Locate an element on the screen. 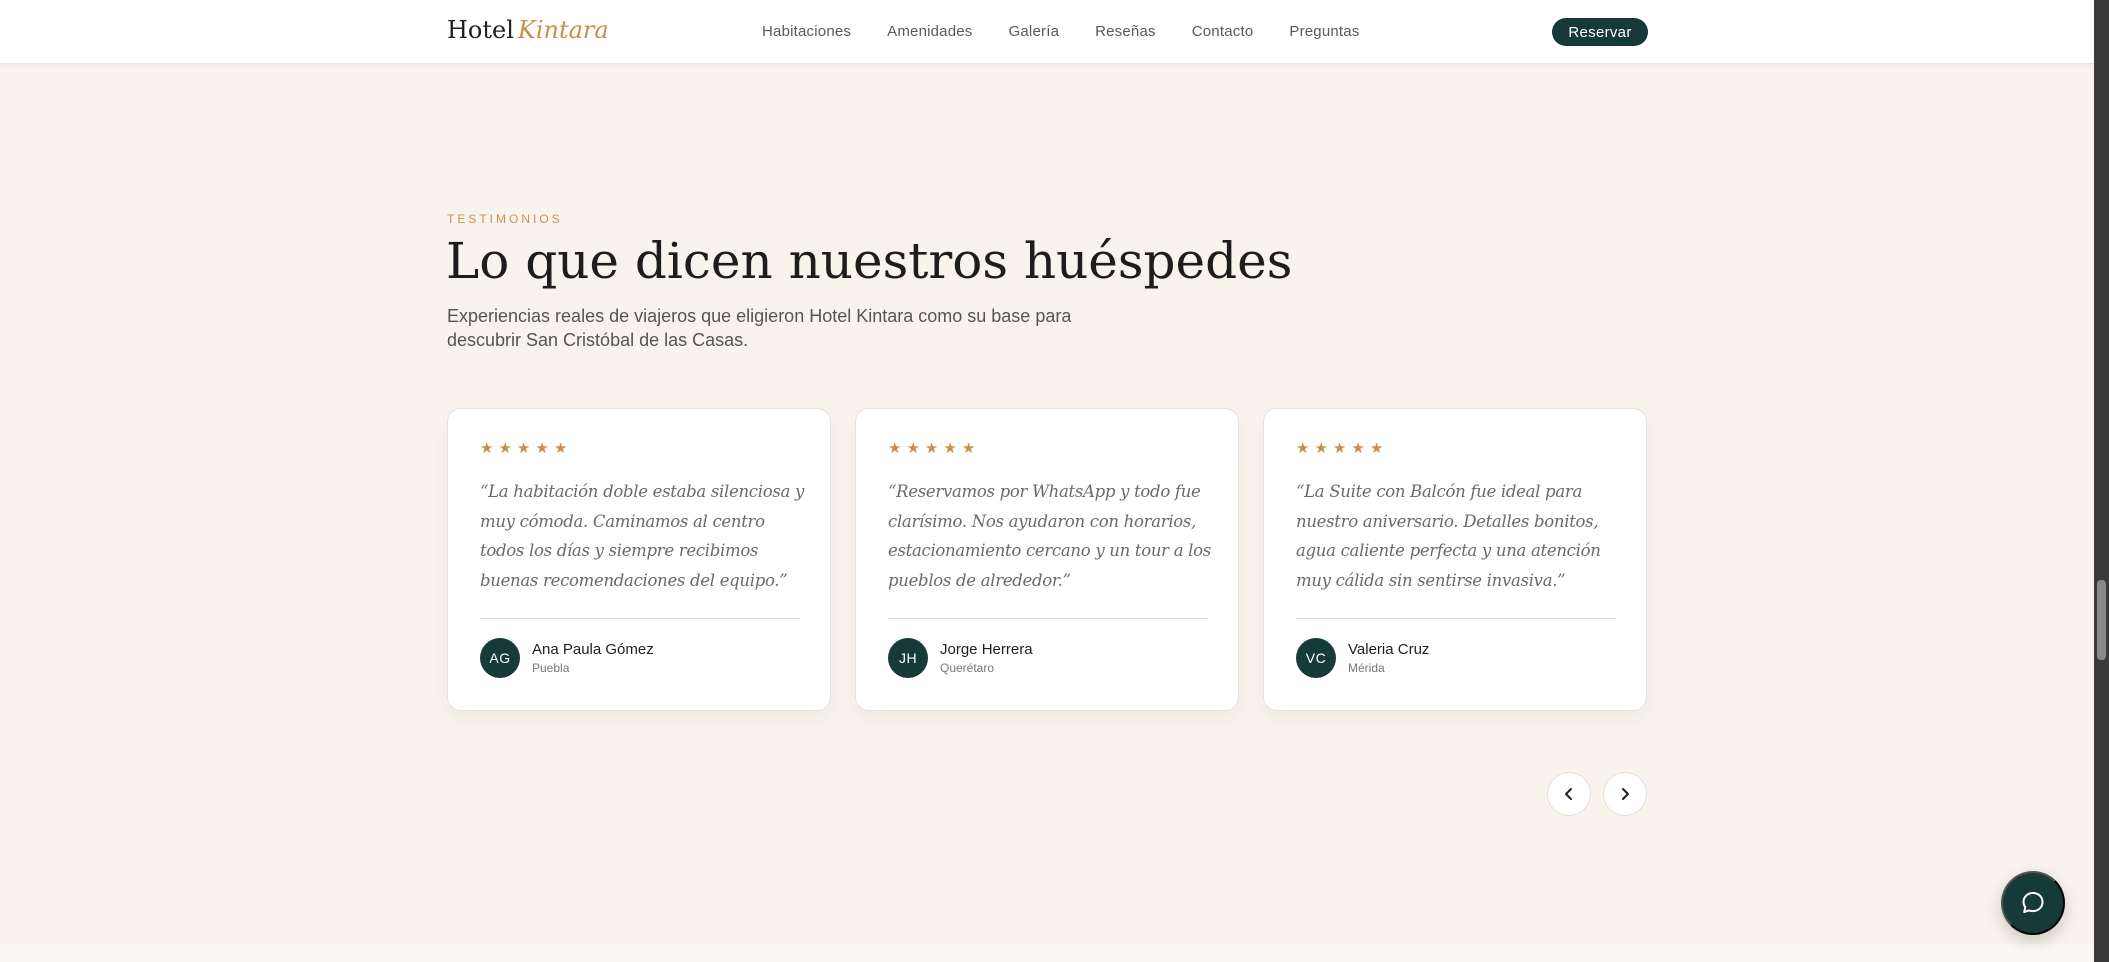 This screenshot has height=962, width=2109. nav-contacto: Contacto is located at coordinates (1223, 31).